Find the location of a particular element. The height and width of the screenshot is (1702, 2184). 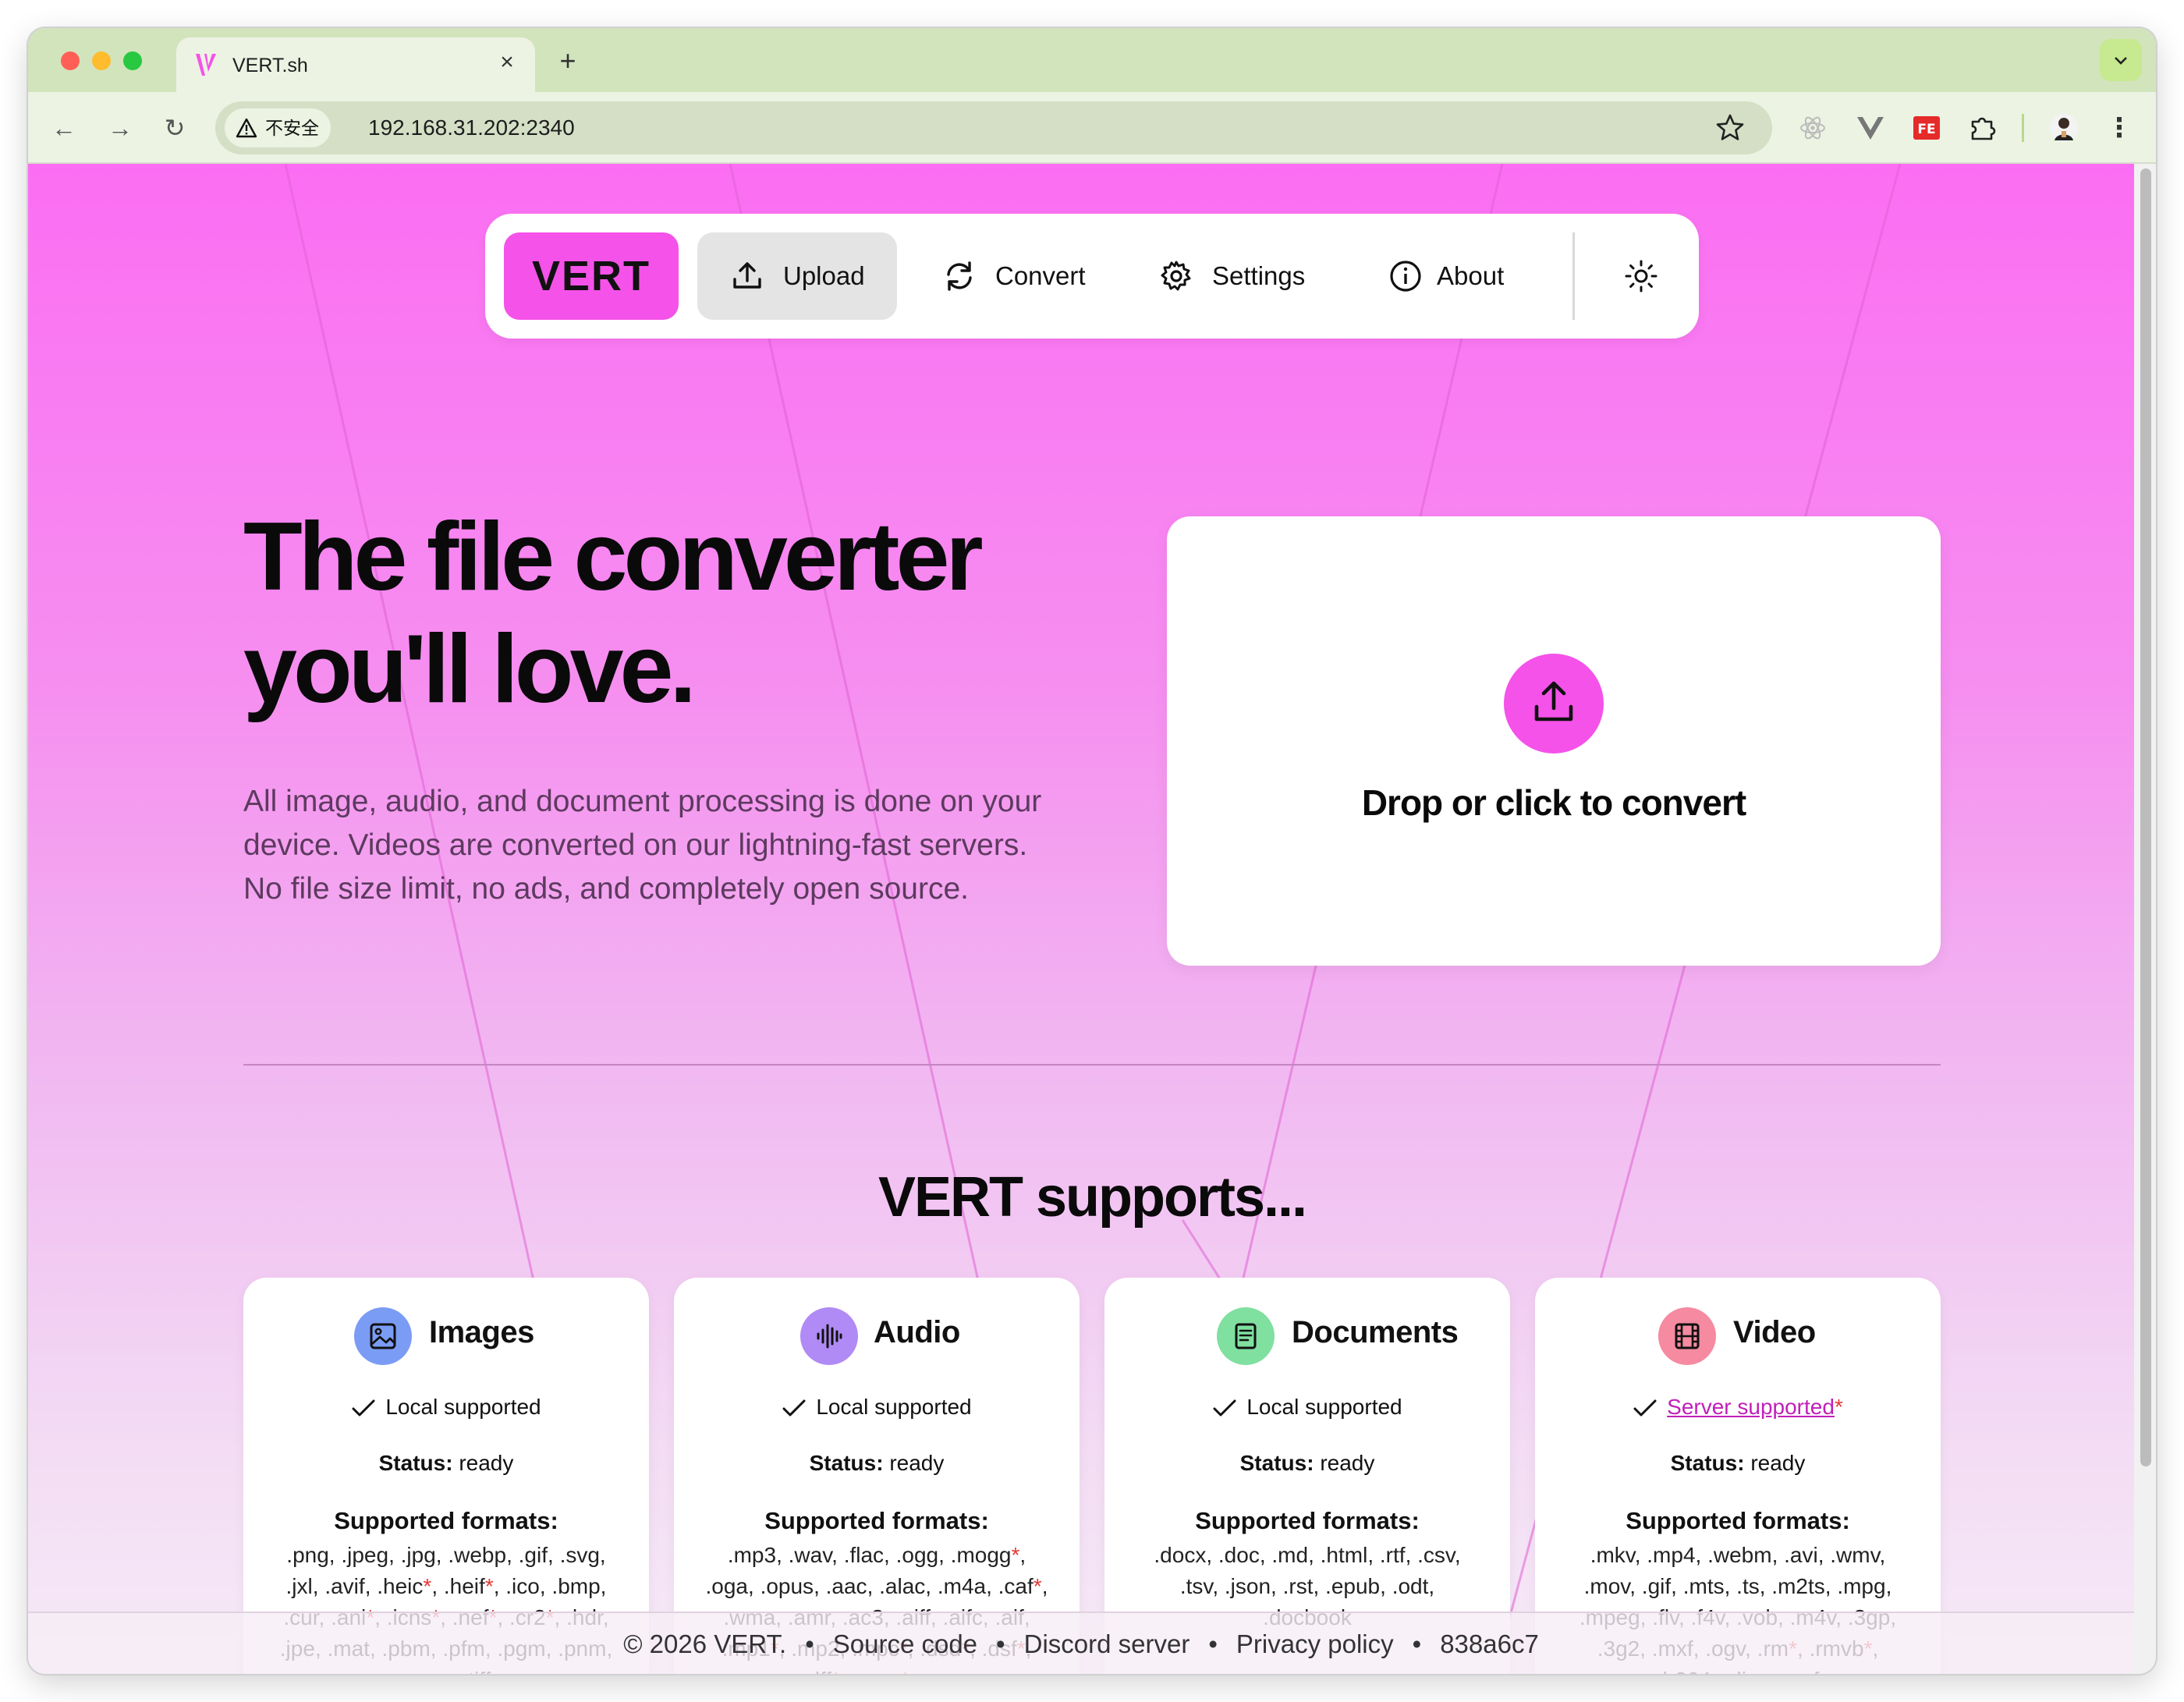

toolbar-divider is located at coordinates (2023, 128).